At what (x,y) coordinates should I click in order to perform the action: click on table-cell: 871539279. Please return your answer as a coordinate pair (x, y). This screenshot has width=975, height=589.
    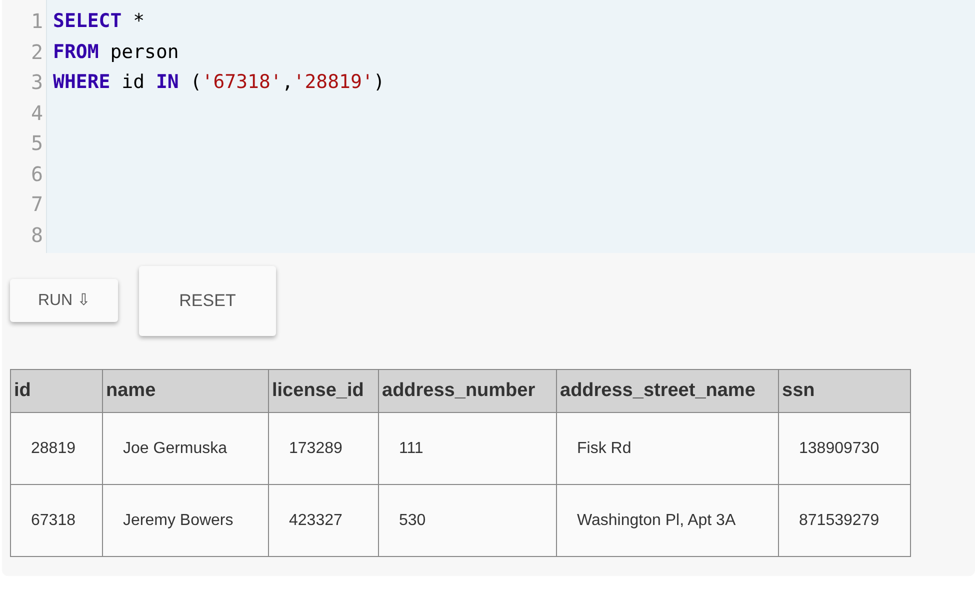
    Looking at the image, I should click on (844, 520).